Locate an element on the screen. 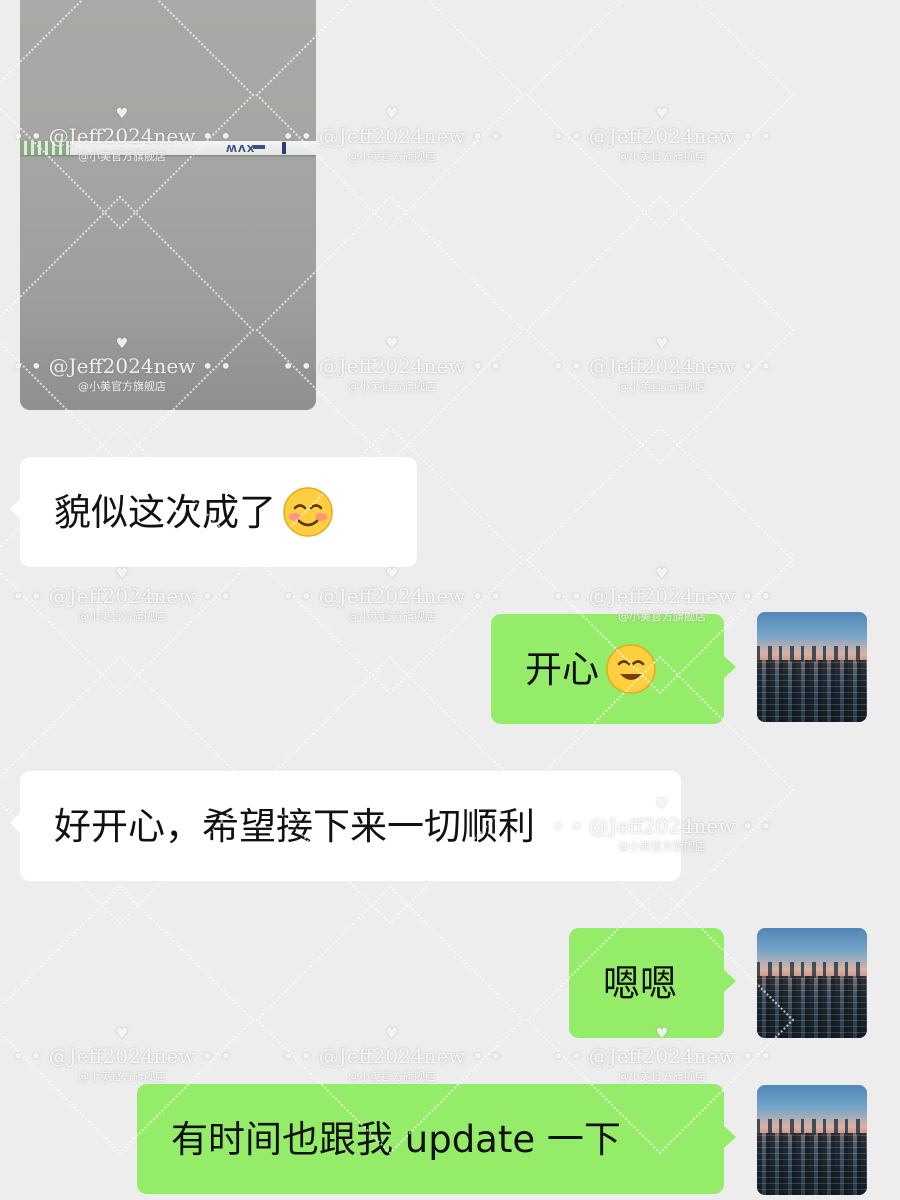 This screenshot has width=900, height=1200. outgoing-message-bubble: 开心 is located at coordinates (613, 669).